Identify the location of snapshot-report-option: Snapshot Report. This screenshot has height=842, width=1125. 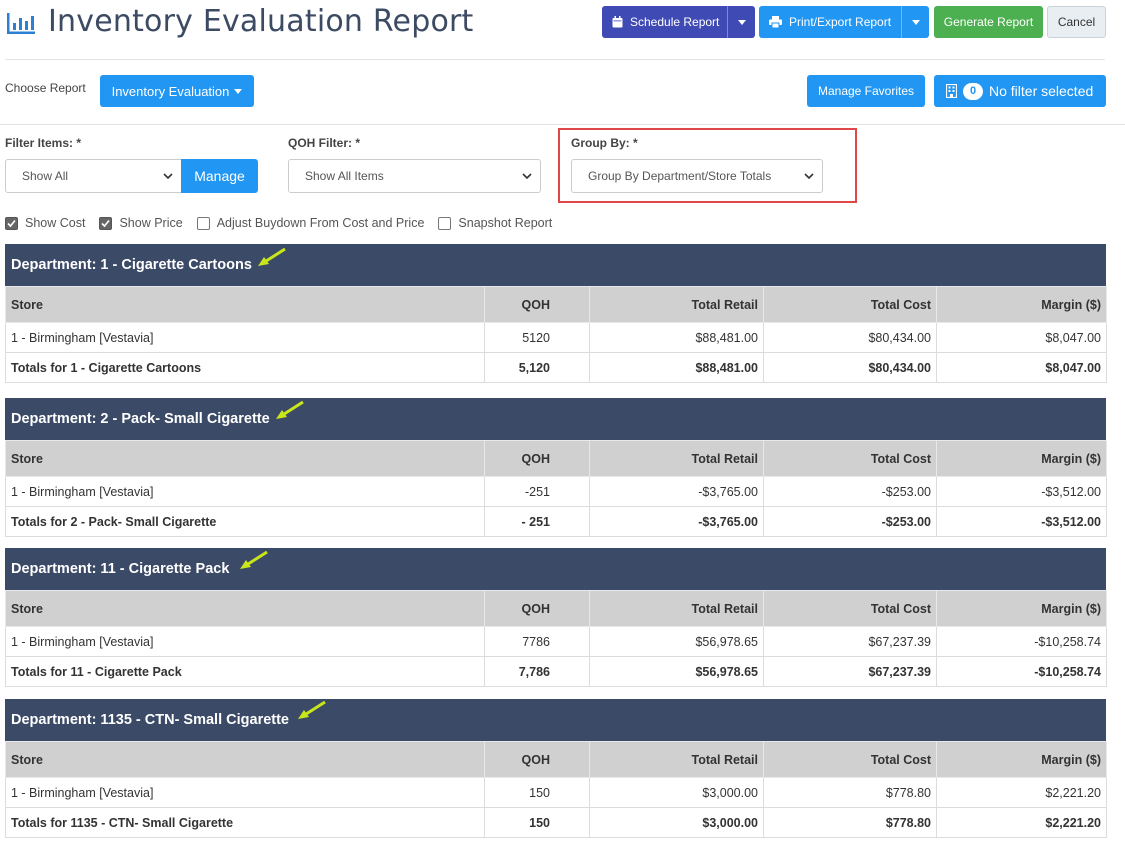
(495, 223).